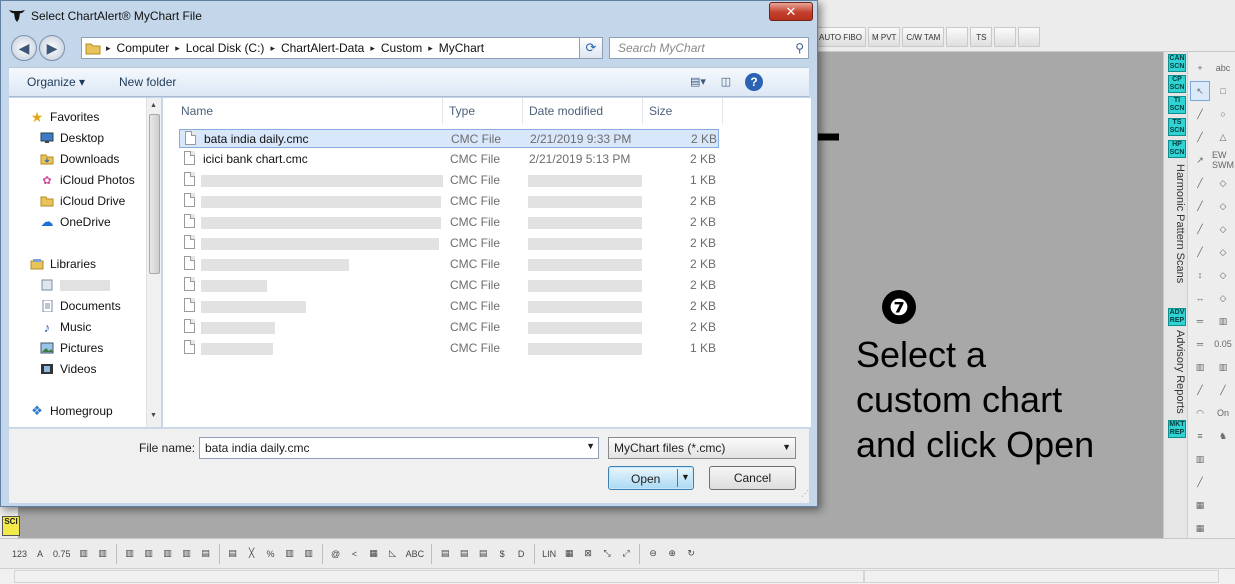 The image size is (1235, 584). What do you see at coordinates (1005, 37) in the screenshot?
I see `top-toolbar-button` at bounding box center [1005, 37].